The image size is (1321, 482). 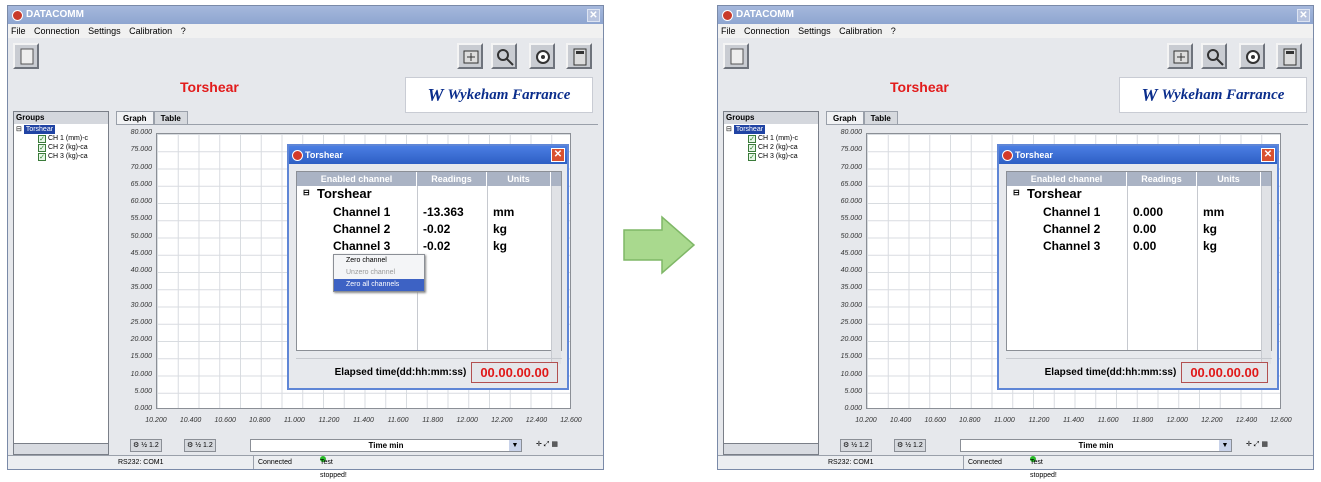 What do you see at coordinates (428, 155) in the screenshot?
I see `dialog-titlebar: Torshear ✕` at bounding box center [428, 155].